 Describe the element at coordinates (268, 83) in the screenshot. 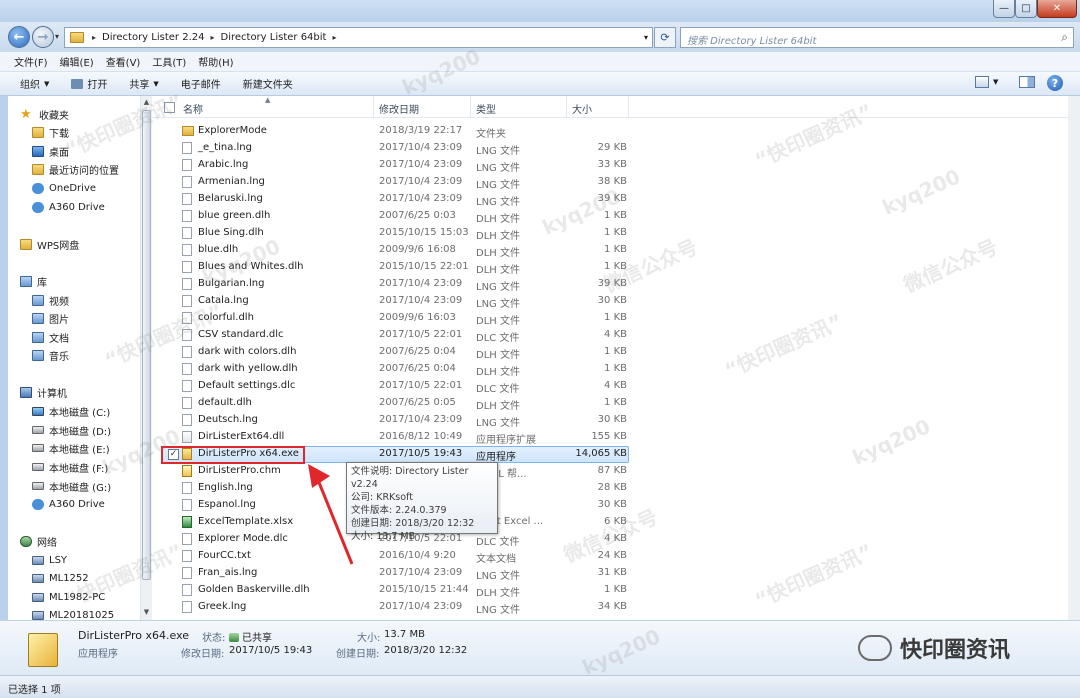

I see `new-folder-button: 新建文件夹` at that location.